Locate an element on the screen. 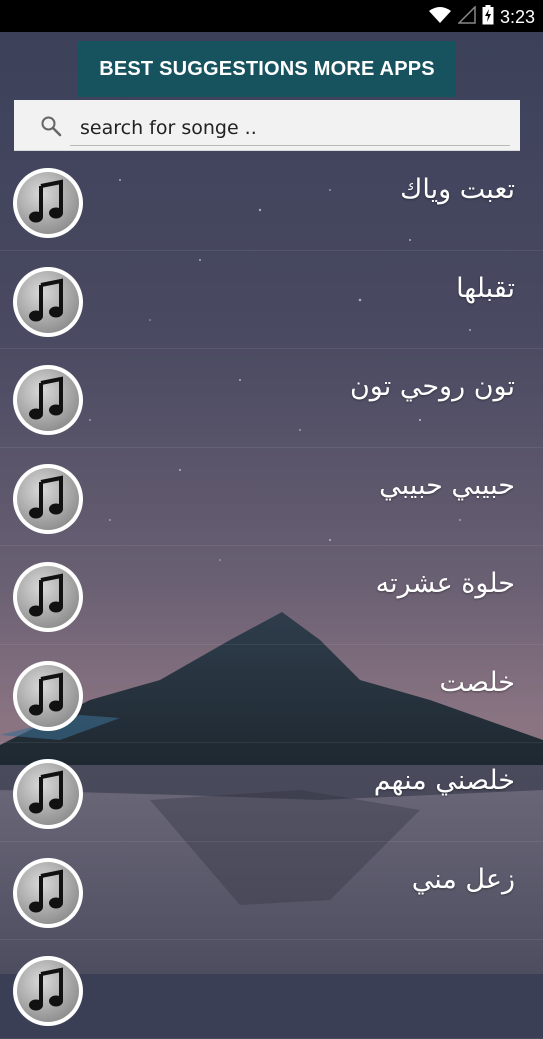 The width and height of the screenshot is (543, 1039). search-icon is located at coordinates (51, 128).